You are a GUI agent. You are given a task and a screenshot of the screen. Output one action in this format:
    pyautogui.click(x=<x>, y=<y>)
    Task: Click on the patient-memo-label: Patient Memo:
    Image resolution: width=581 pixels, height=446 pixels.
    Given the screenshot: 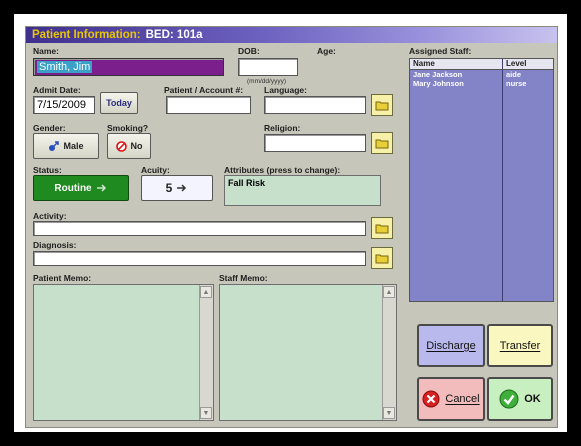 What is the action you would take?
    pyautogui.click(x=62, y=278)
    